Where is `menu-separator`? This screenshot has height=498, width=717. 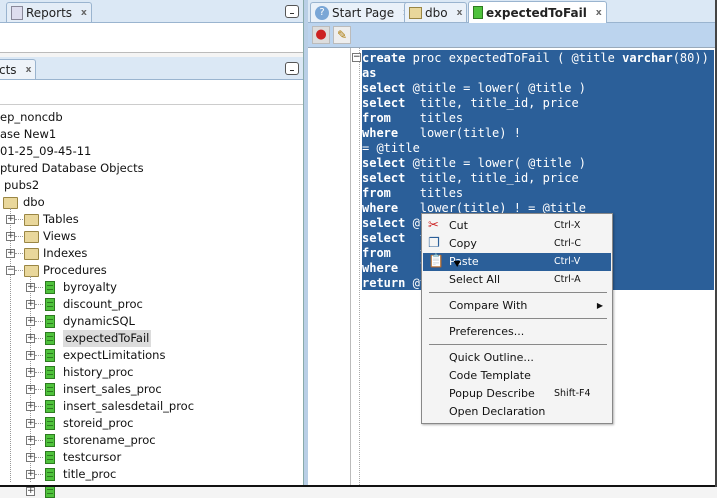
menu-separator is located at coordinates (518, 292).